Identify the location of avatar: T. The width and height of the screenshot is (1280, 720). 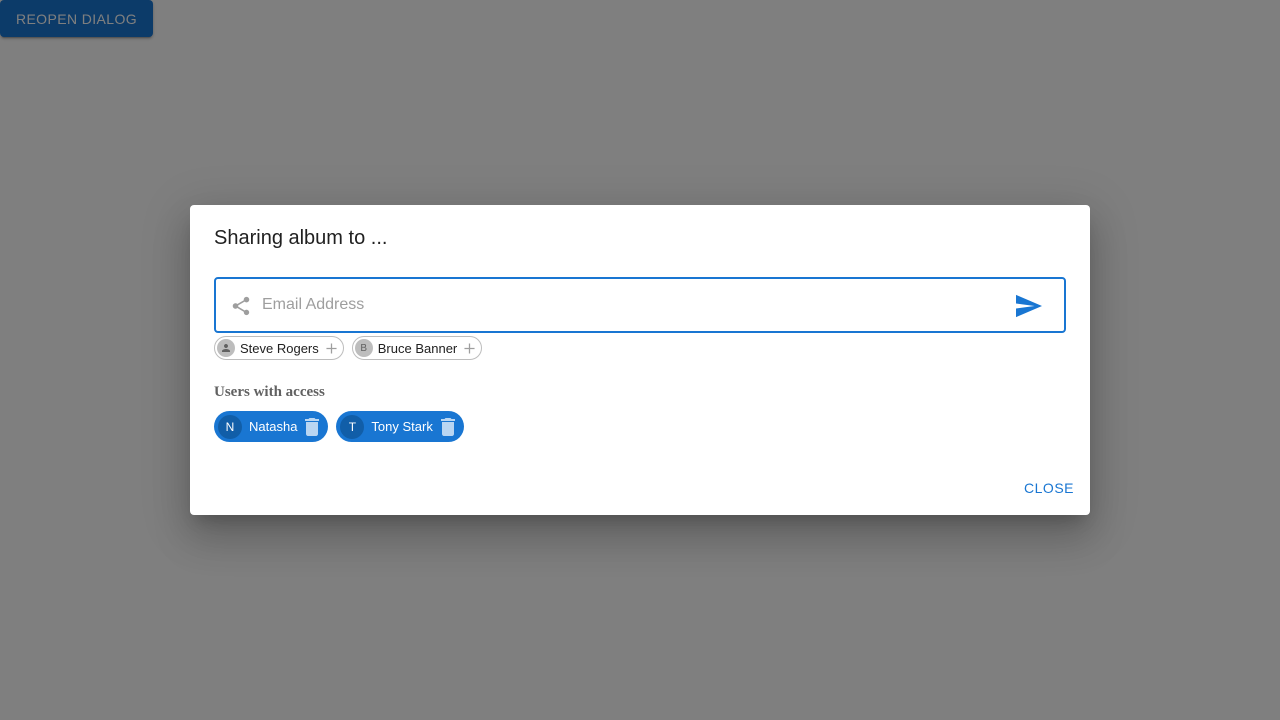
(352, 426).